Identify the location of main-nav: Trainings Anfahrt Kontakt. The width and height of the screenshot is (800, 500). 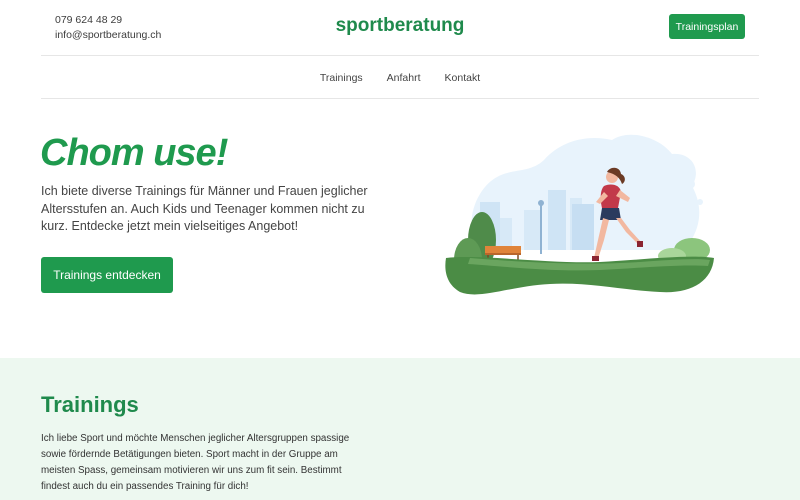
(400, 78).